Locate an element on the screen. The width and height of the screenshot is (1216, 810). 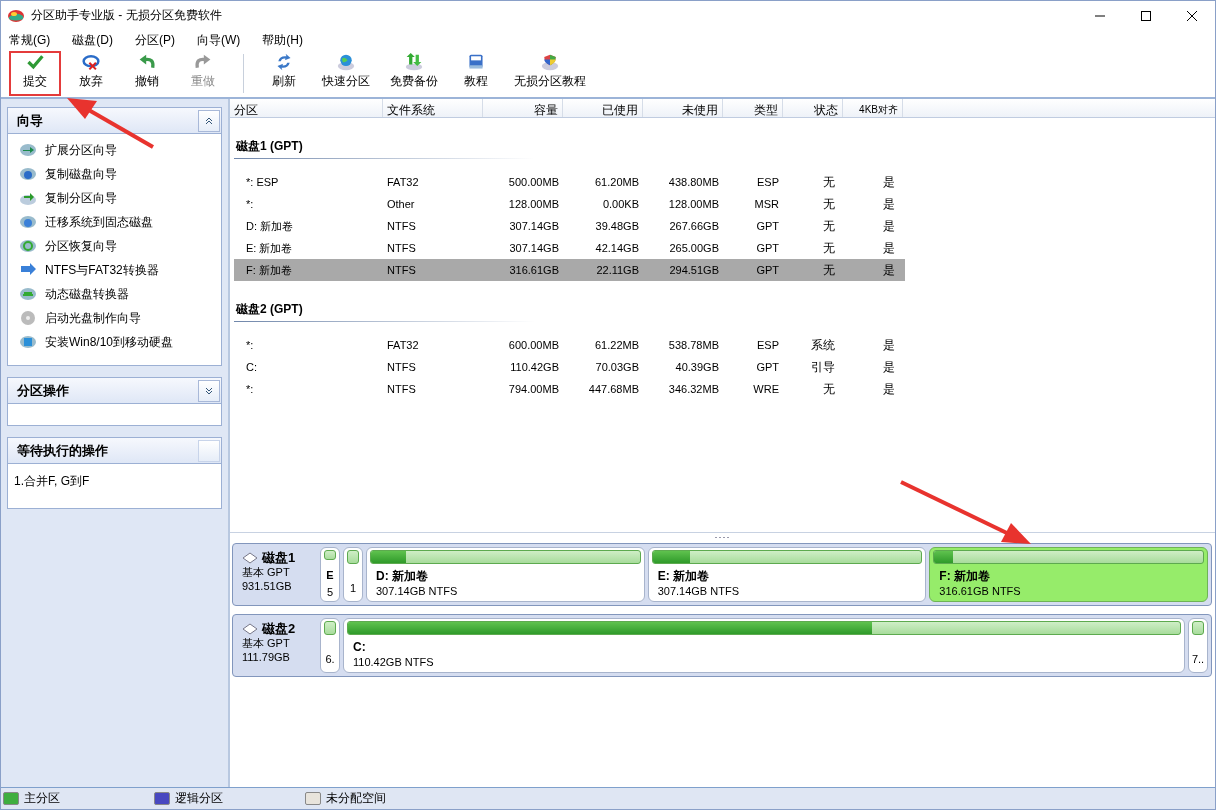
toolbar-button: 放弃 is located at coordinates (91, 73).